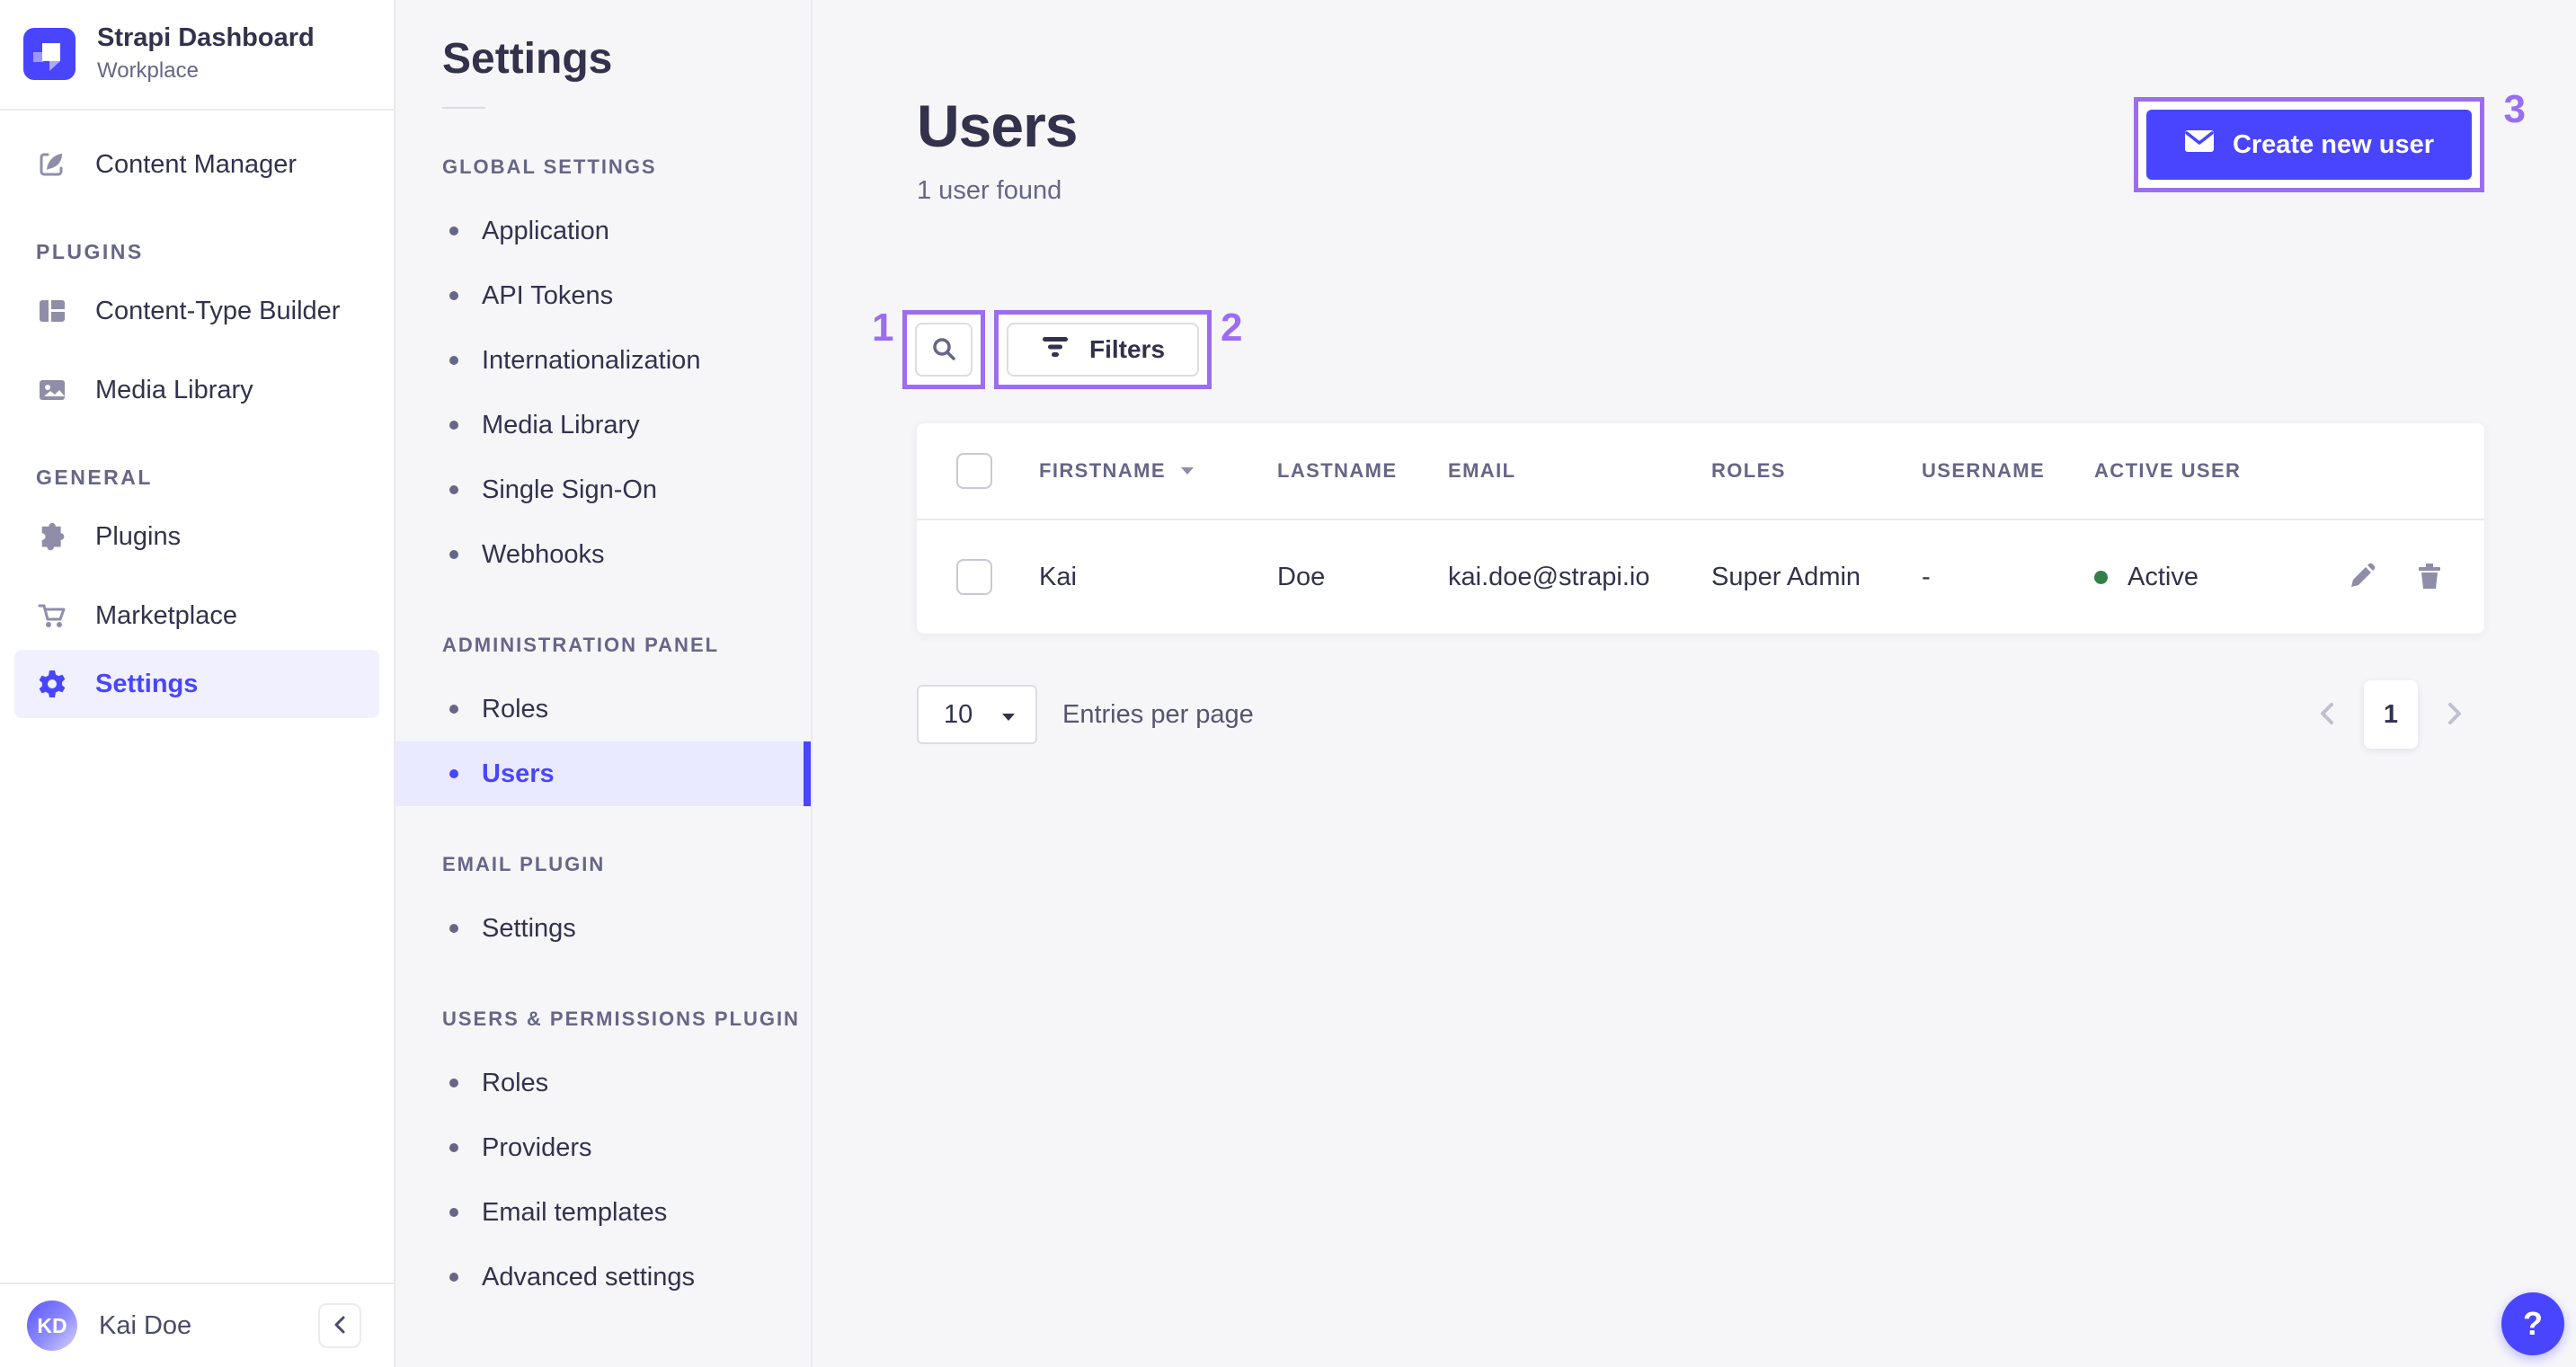 Image resolution: width=2576 pixels, height=1367 pixels. Describe the element at coordinates (339, 1325) in the screenshot. I see `collapse-sidebar-button` at that location.